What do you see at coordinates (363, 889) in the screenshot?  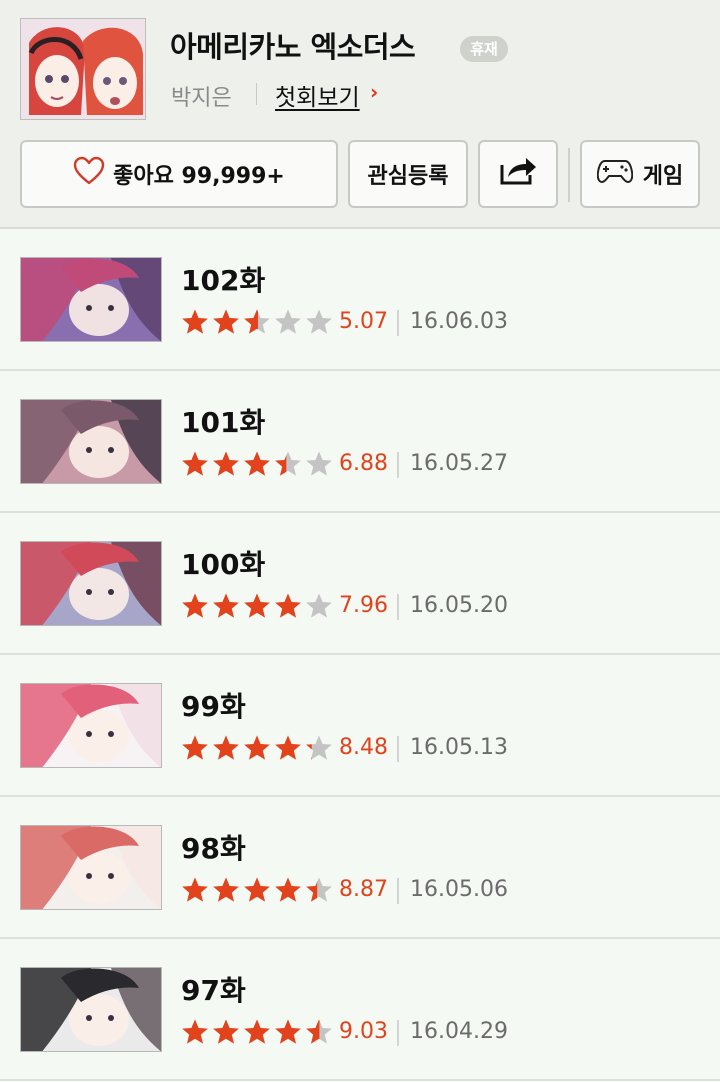 I see `episode-rating: 8.87` at bounding box center [363, 889].